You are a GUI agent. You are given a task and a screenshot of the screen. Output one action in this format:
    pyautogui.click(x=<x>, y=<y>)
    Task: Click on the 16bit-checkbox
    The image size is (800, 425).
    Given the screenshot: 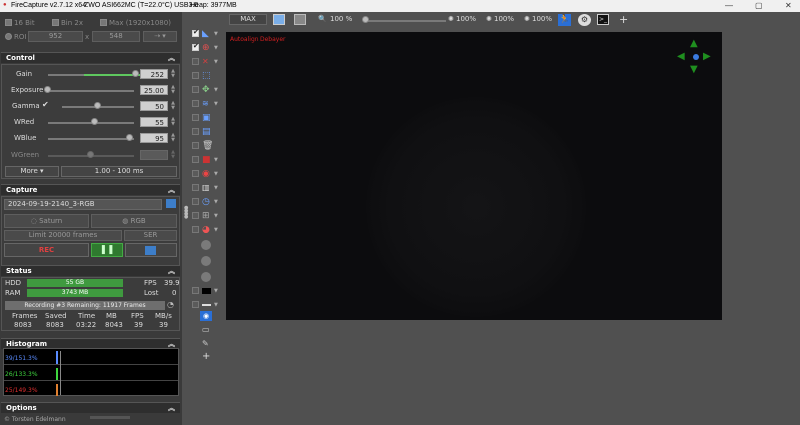 What is the action you would take?
    pyautogui.click(x=8, y=22)
    